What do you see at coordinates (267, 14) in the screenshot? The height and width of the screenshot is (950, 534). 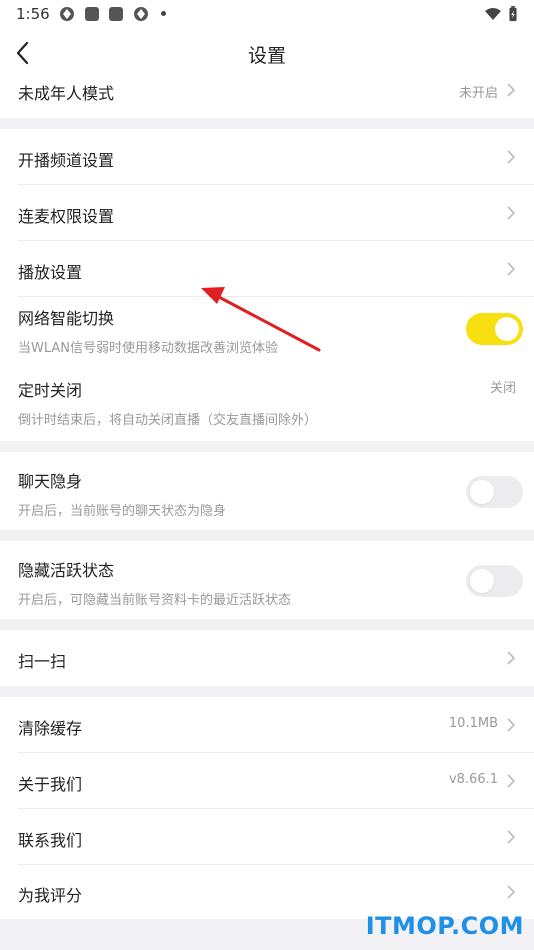 I see `status-bar: 1:56` at bounding box center [267, 14].